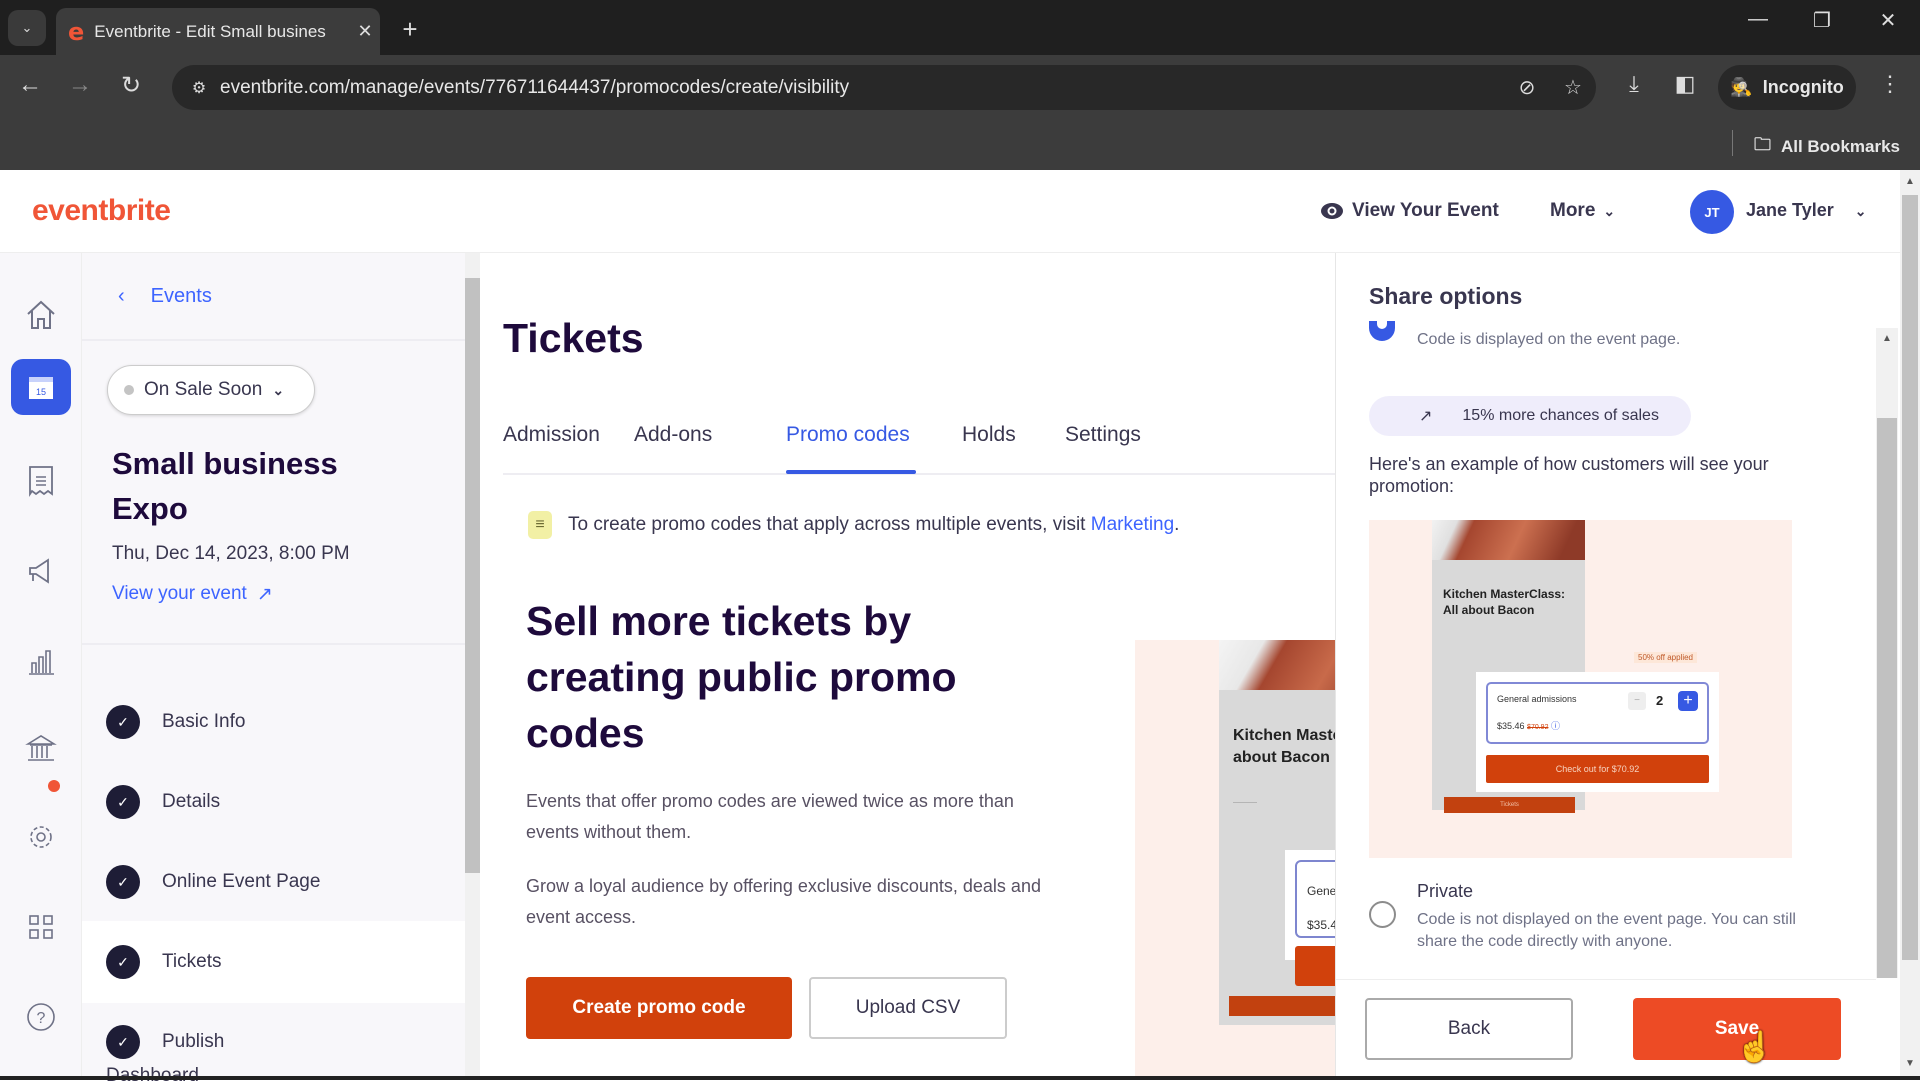 This screenshot has width=1920, height=1087. I want to click on grid-icon, so click(41, 927).